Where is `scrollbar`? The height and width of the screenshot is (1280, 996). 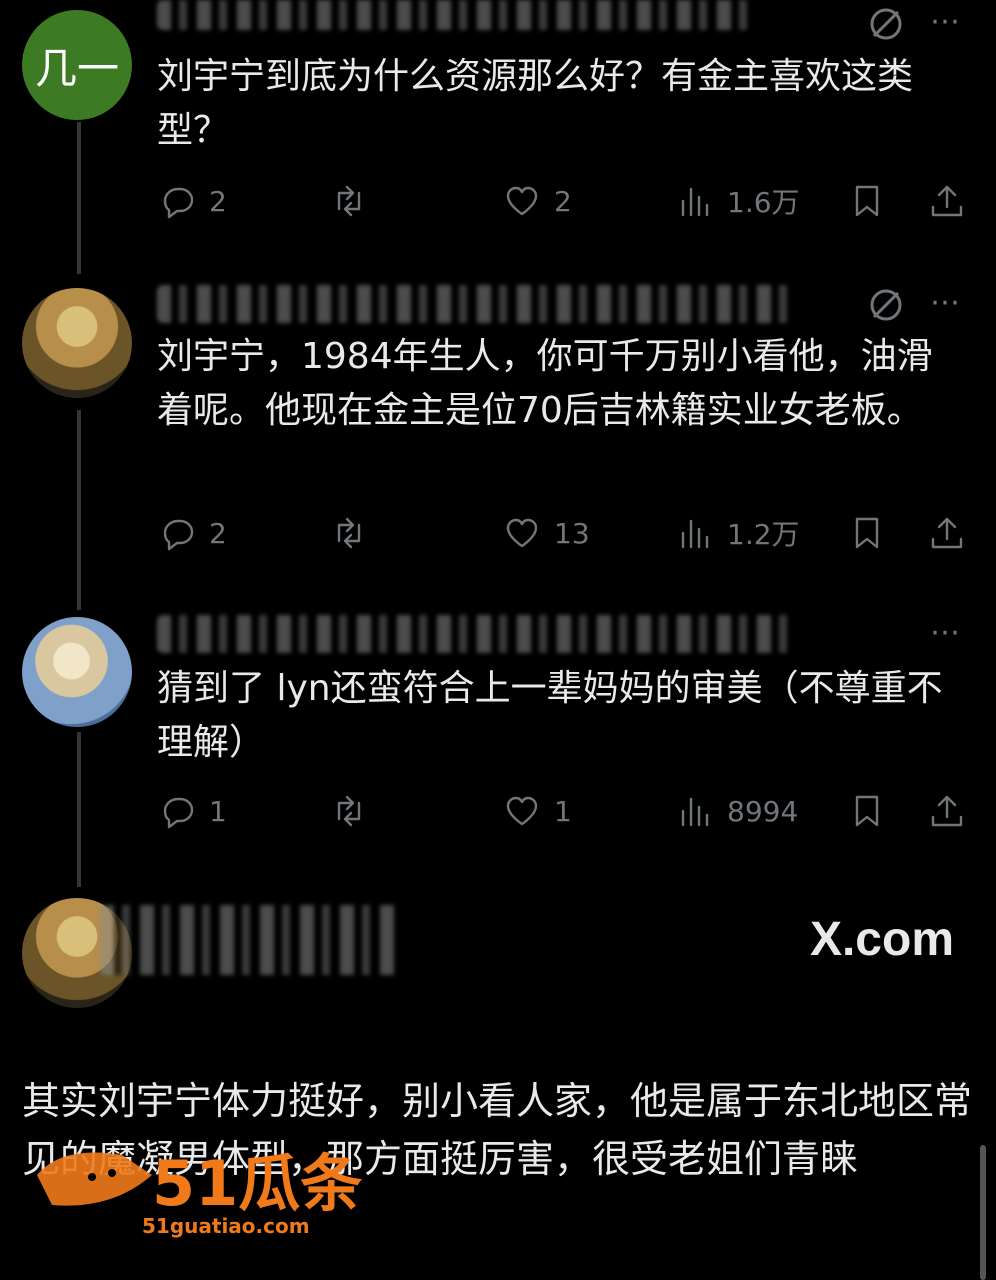
scrollbar is located at coordinates (983, 1212).